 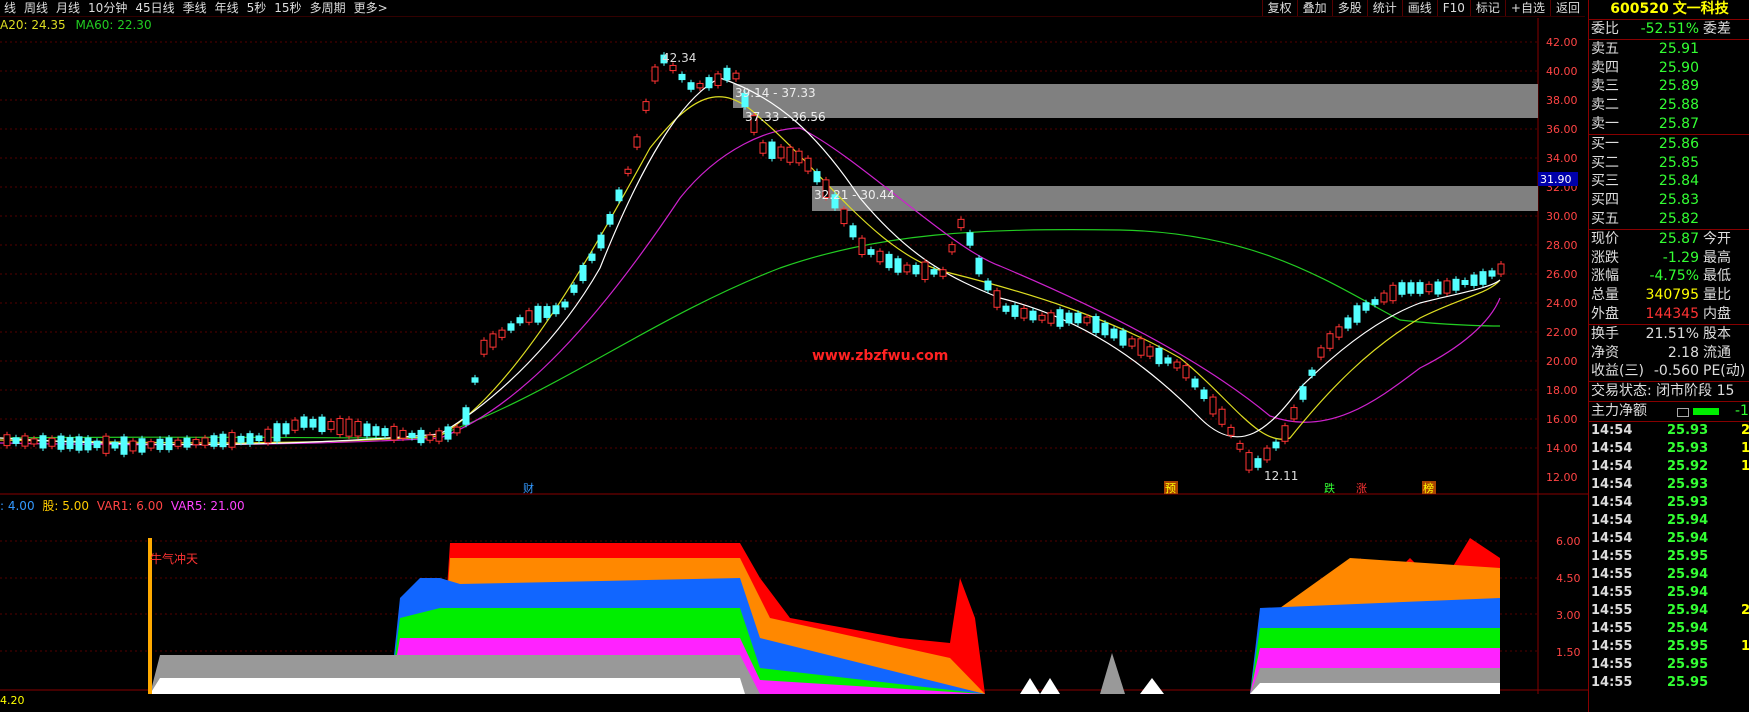 What do you see at coordinates (1349, 8) in the screenshot?
I see `tool-multistock-button: 多股` at bounding box center [1349, 8].